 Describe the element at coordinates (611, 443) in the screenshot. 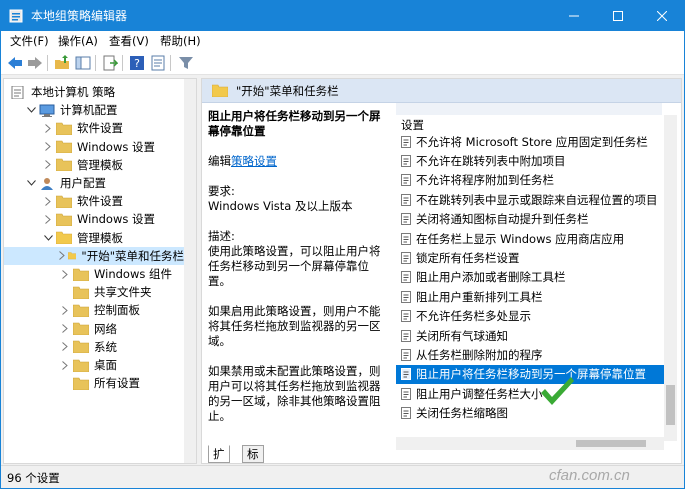

I see `list-horizontal-scroll-thumb` at that location.